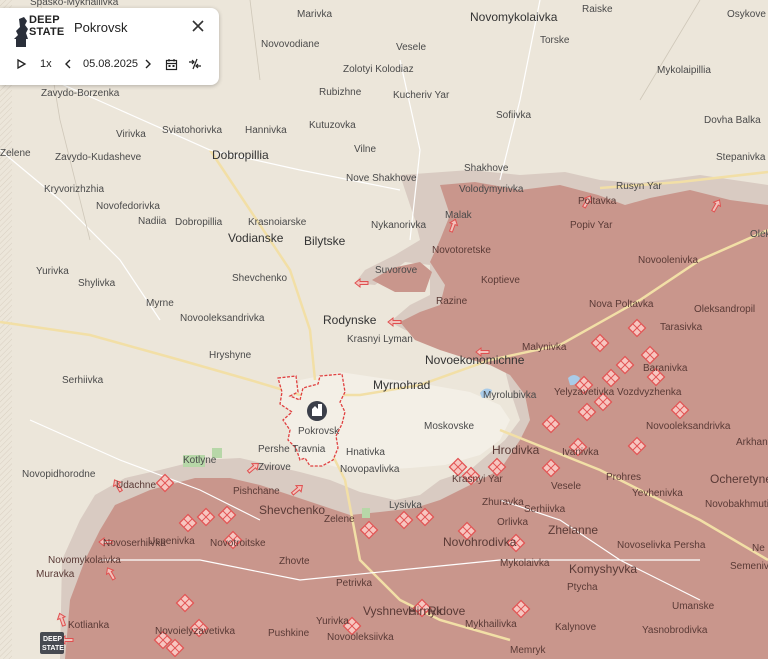  Describe the element at coordinates (573, 530) in the screenshot. I see `place-label: Zhelanne` at that location.